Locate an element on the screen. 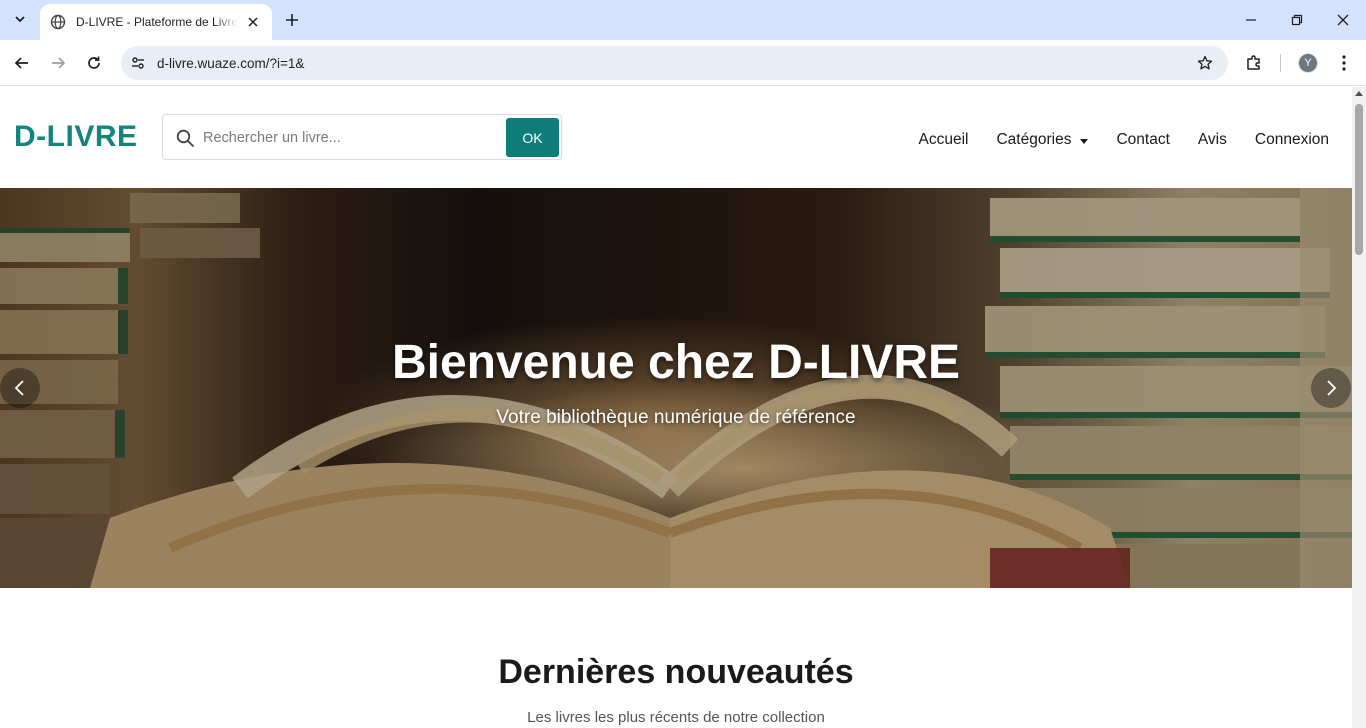  restore-icon is located at coordinates (1297, 20).